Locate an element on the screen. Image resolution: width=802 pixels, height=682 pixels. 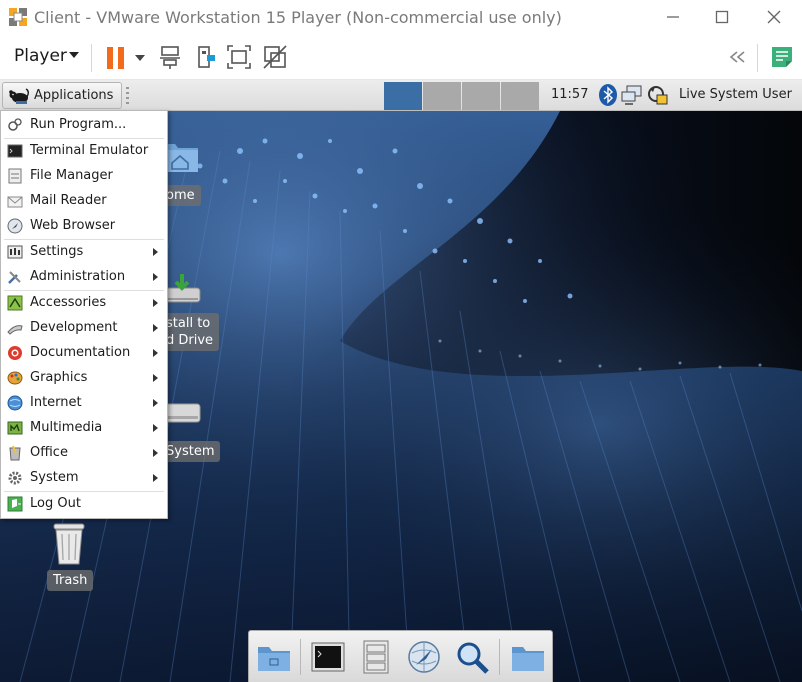
menu-item-internet: Internet is located at coordinates (84, 403).